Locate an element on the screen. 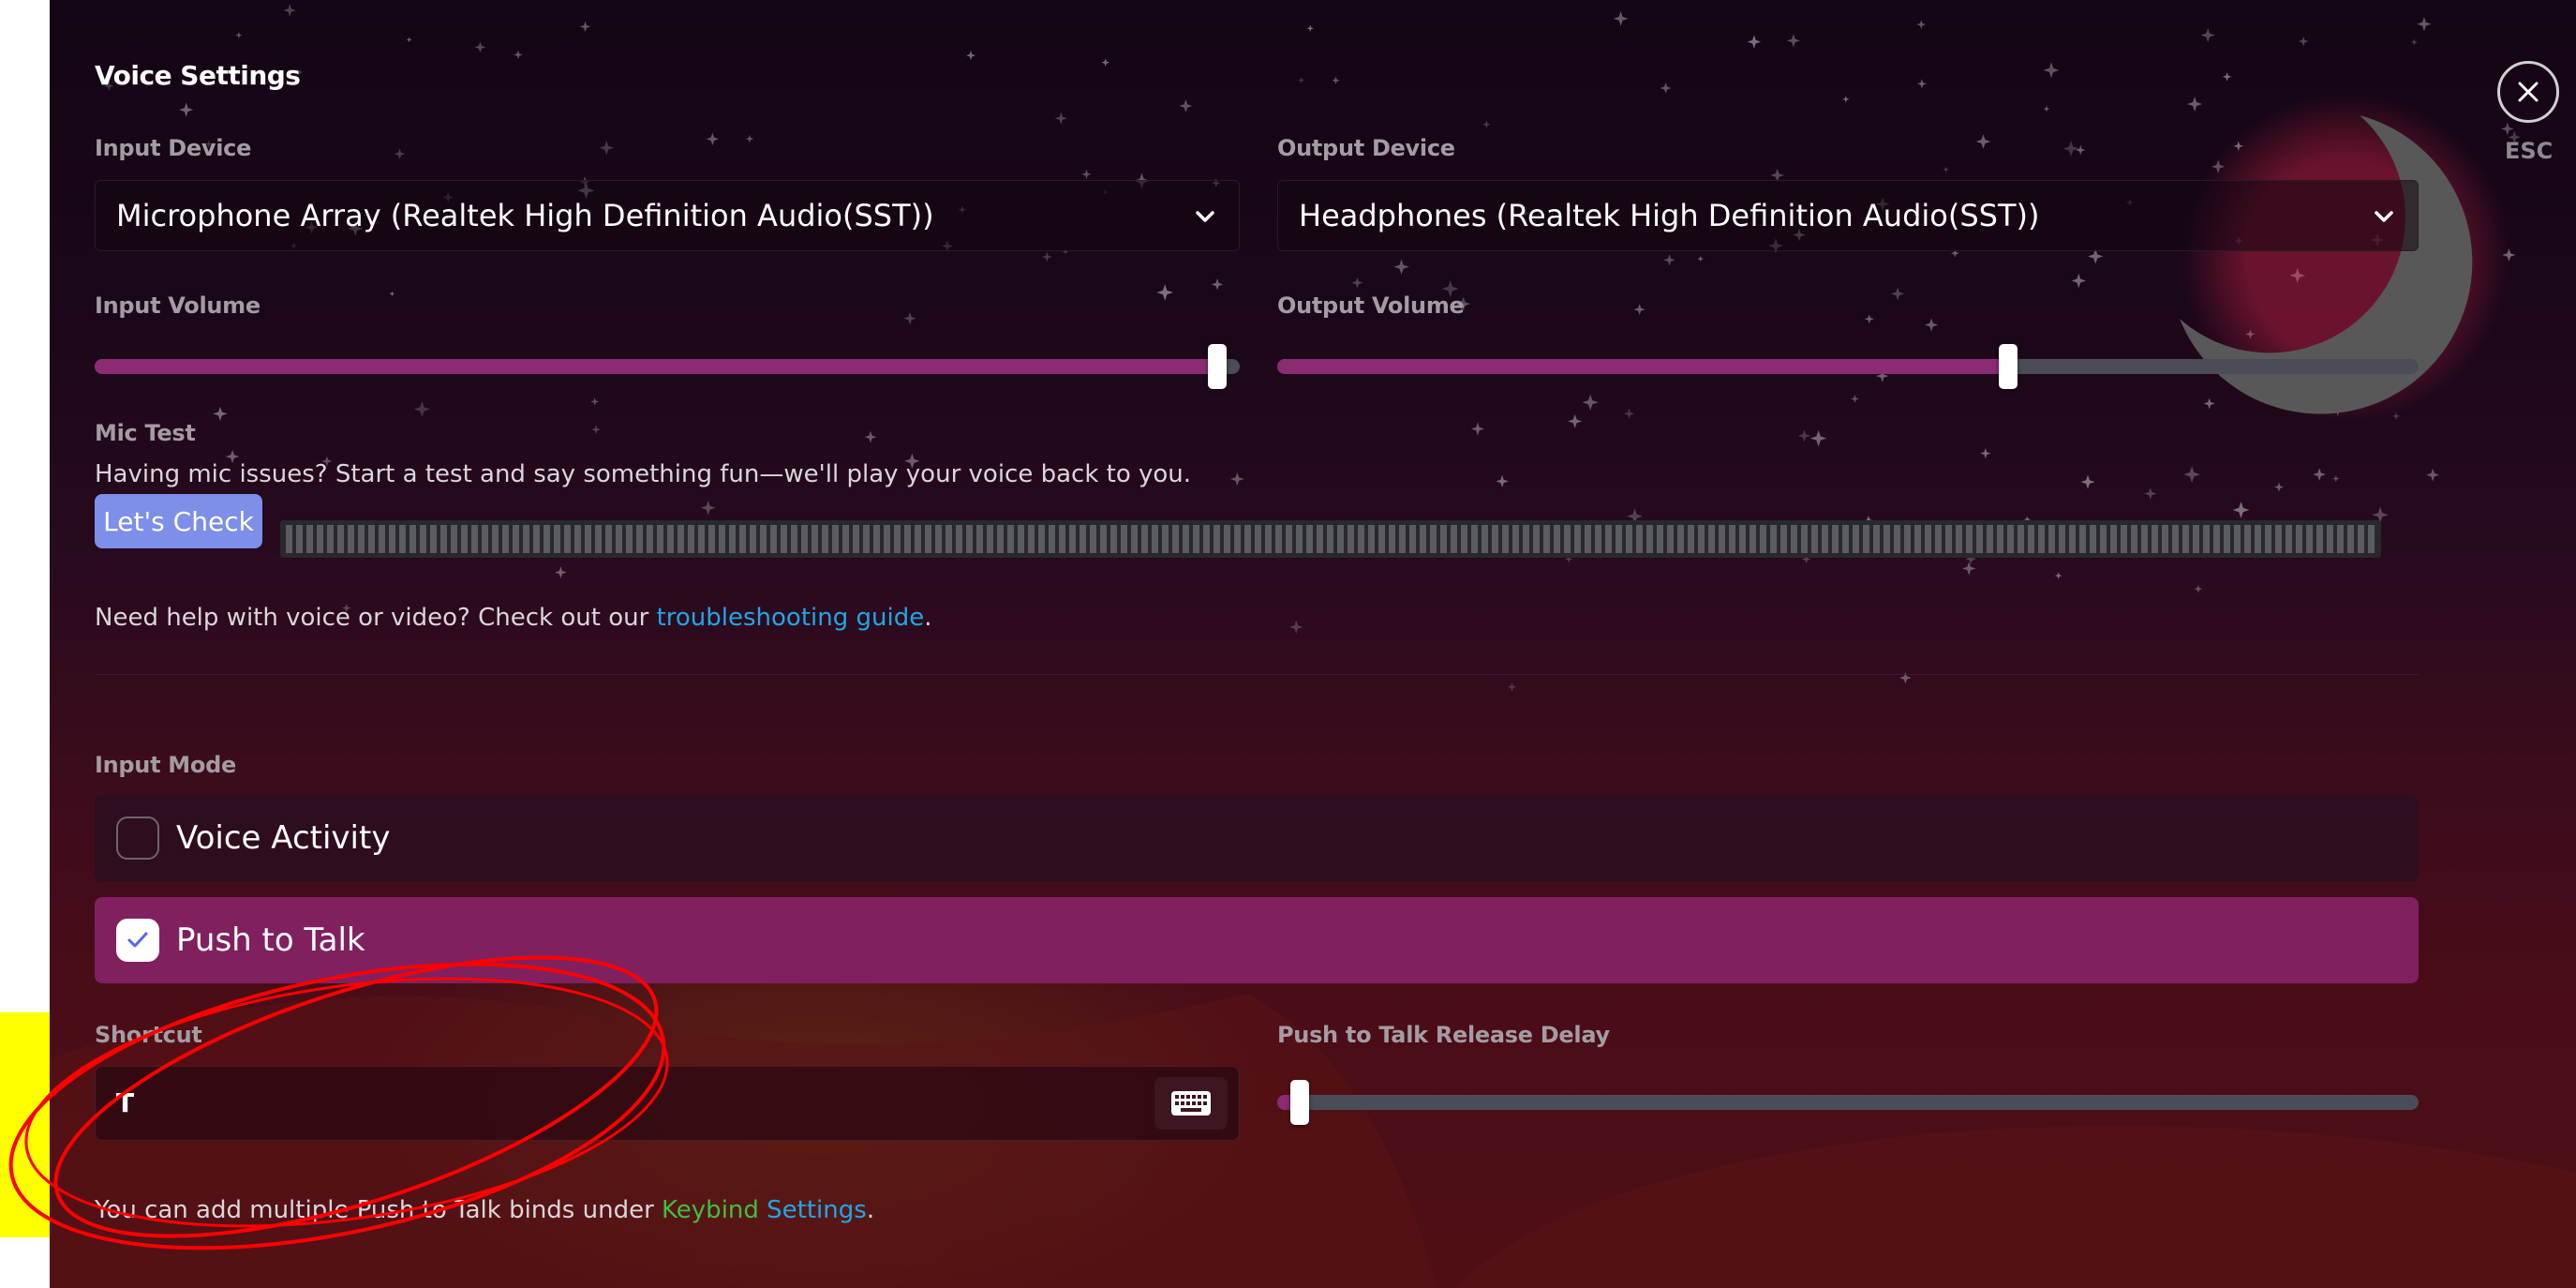  push-to-talk-checkbox is located at coordinates (137, 941).